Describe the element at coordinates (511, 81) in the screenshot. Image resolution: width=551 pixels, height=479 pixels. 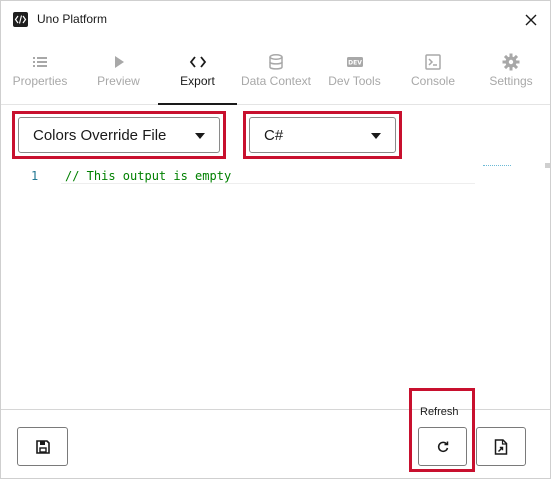
I see `tab-label: Settings` at that location.